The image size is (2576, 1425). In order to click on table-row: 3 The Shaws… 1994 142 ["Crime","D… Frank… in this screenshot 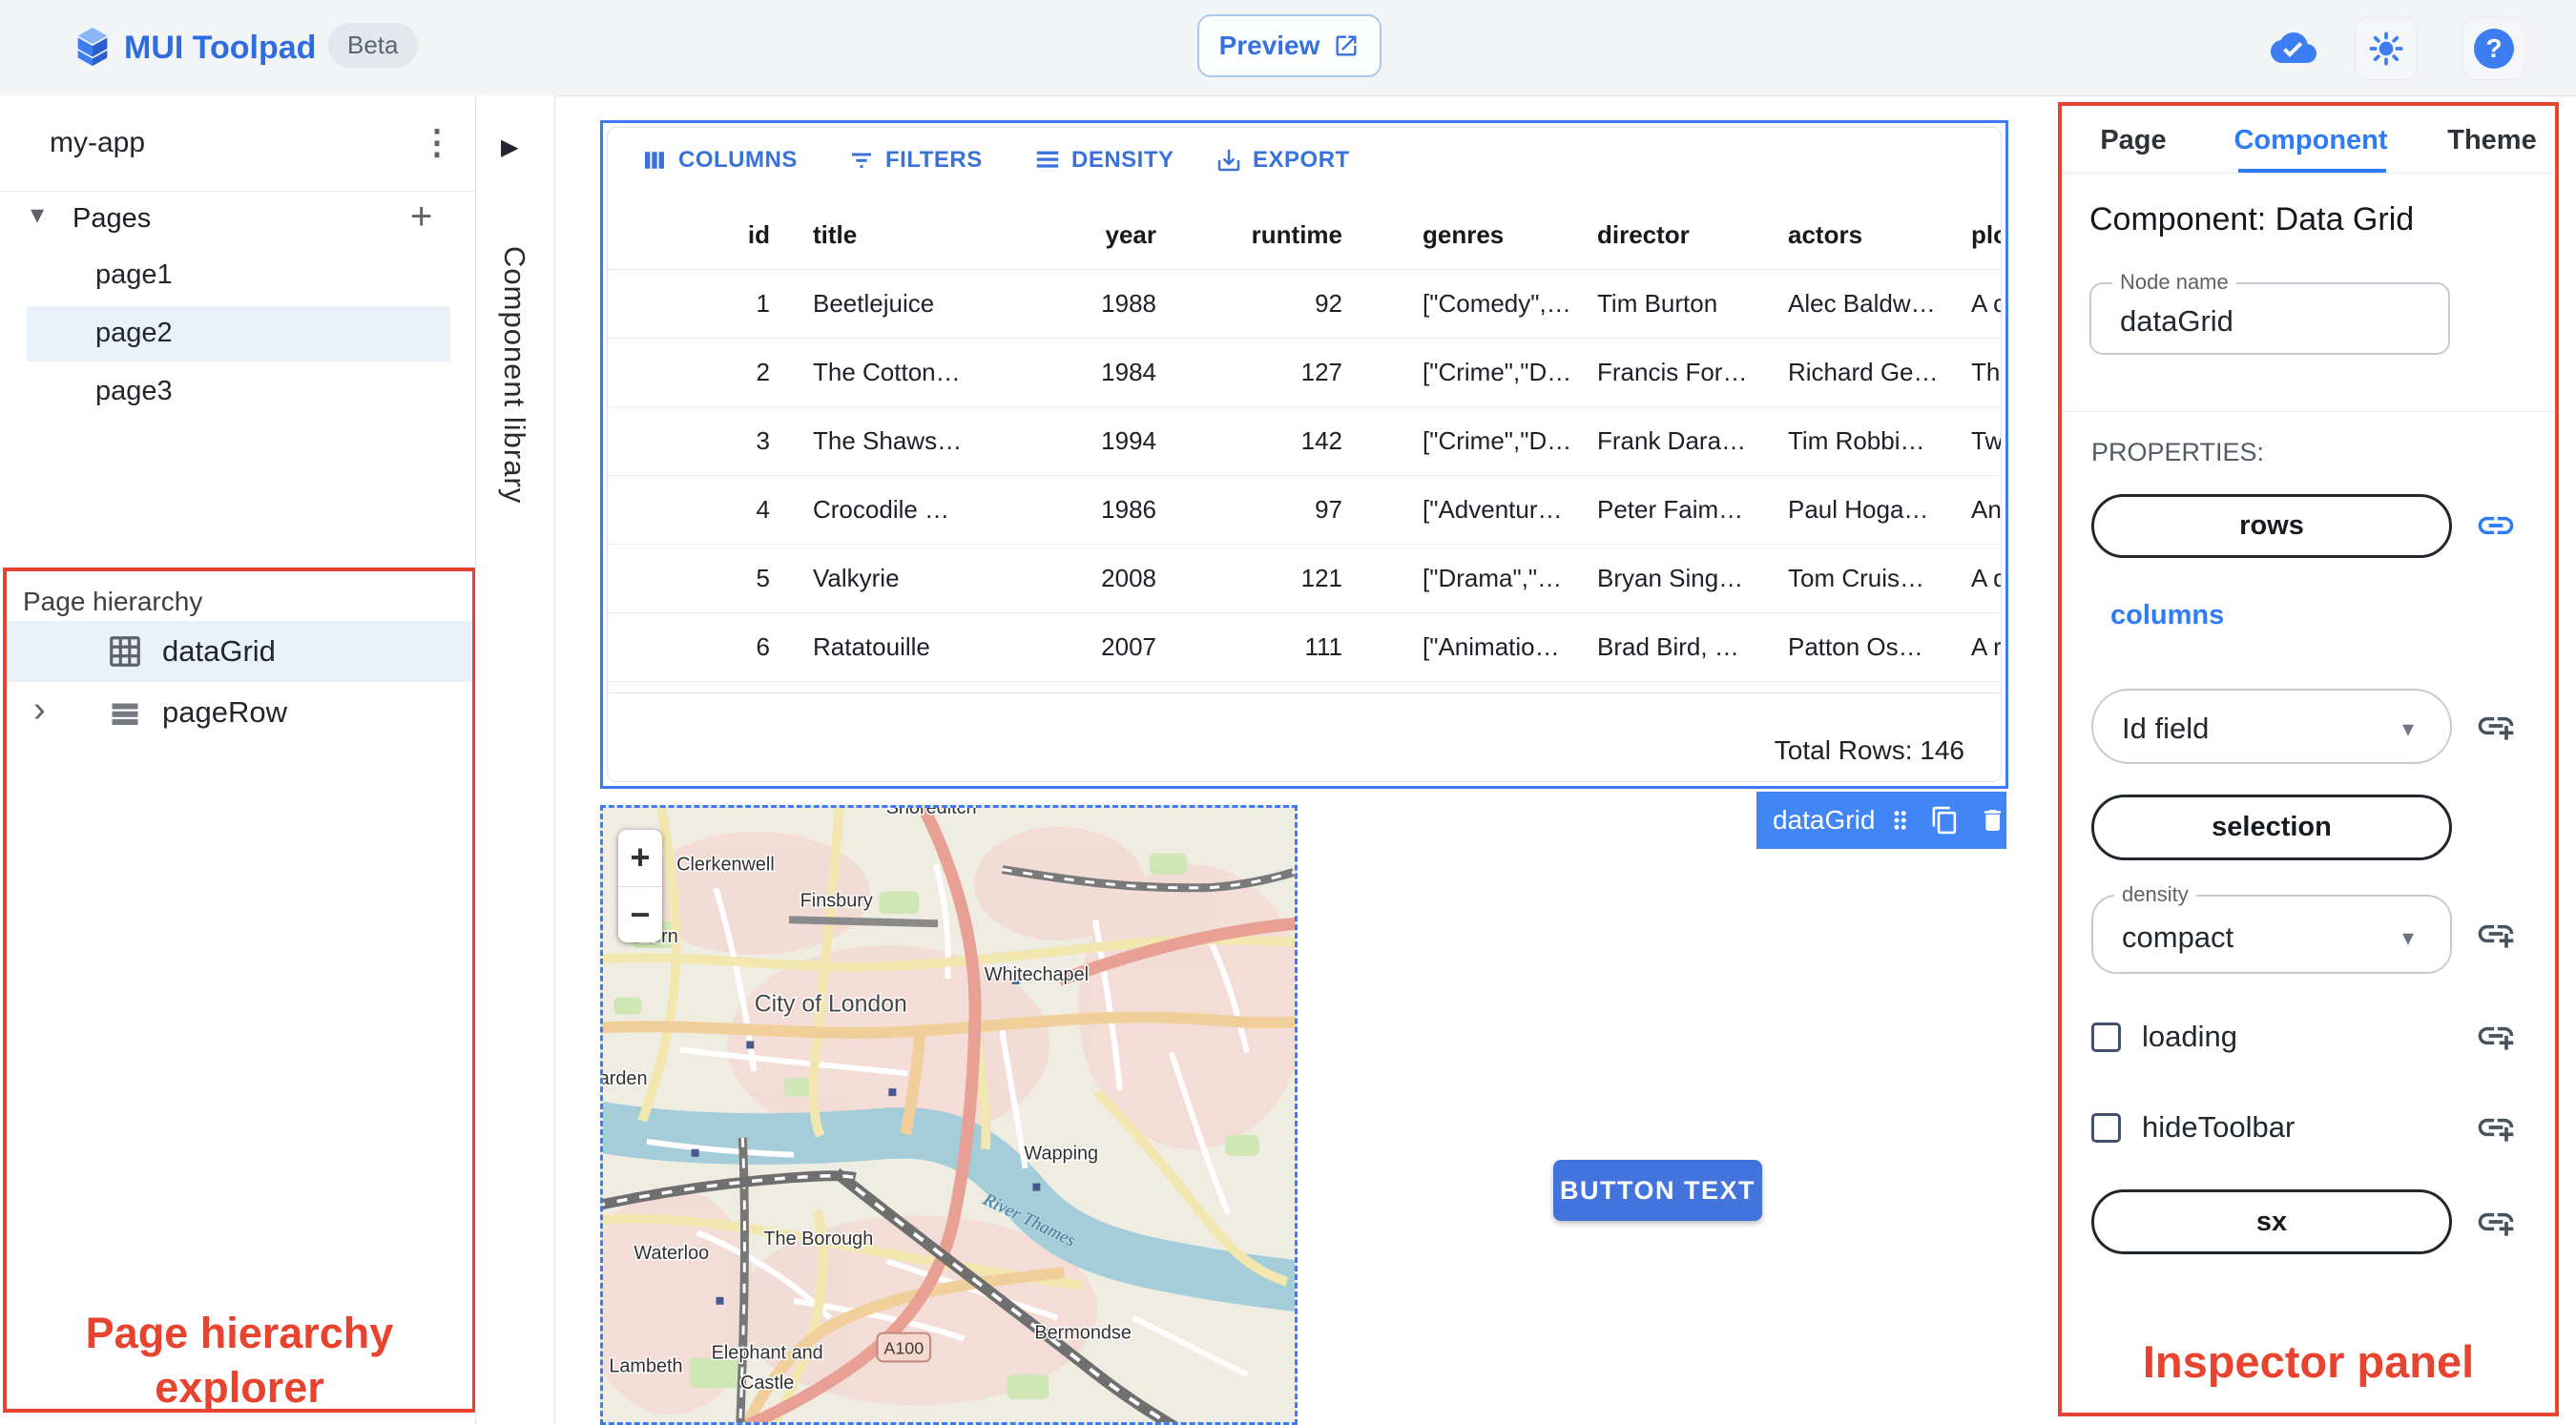, I will do `click(1304, 441)`.